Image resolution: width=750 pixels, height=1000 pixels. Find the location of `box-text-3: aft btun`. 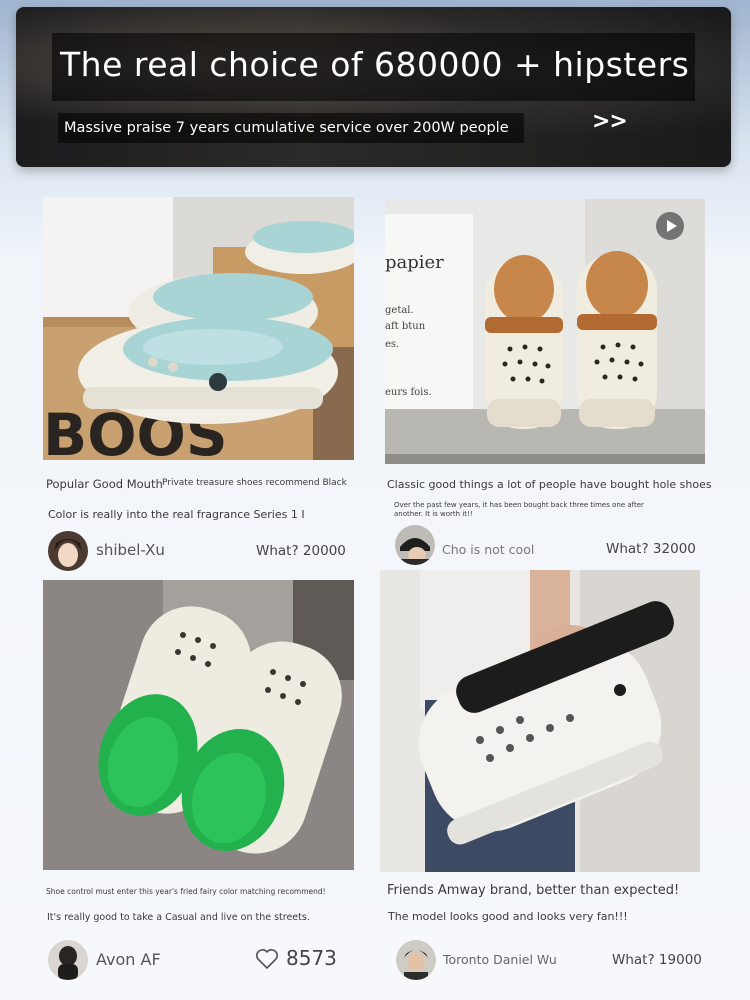

box-text-3: aft btun is located at coordinates (405, 326).